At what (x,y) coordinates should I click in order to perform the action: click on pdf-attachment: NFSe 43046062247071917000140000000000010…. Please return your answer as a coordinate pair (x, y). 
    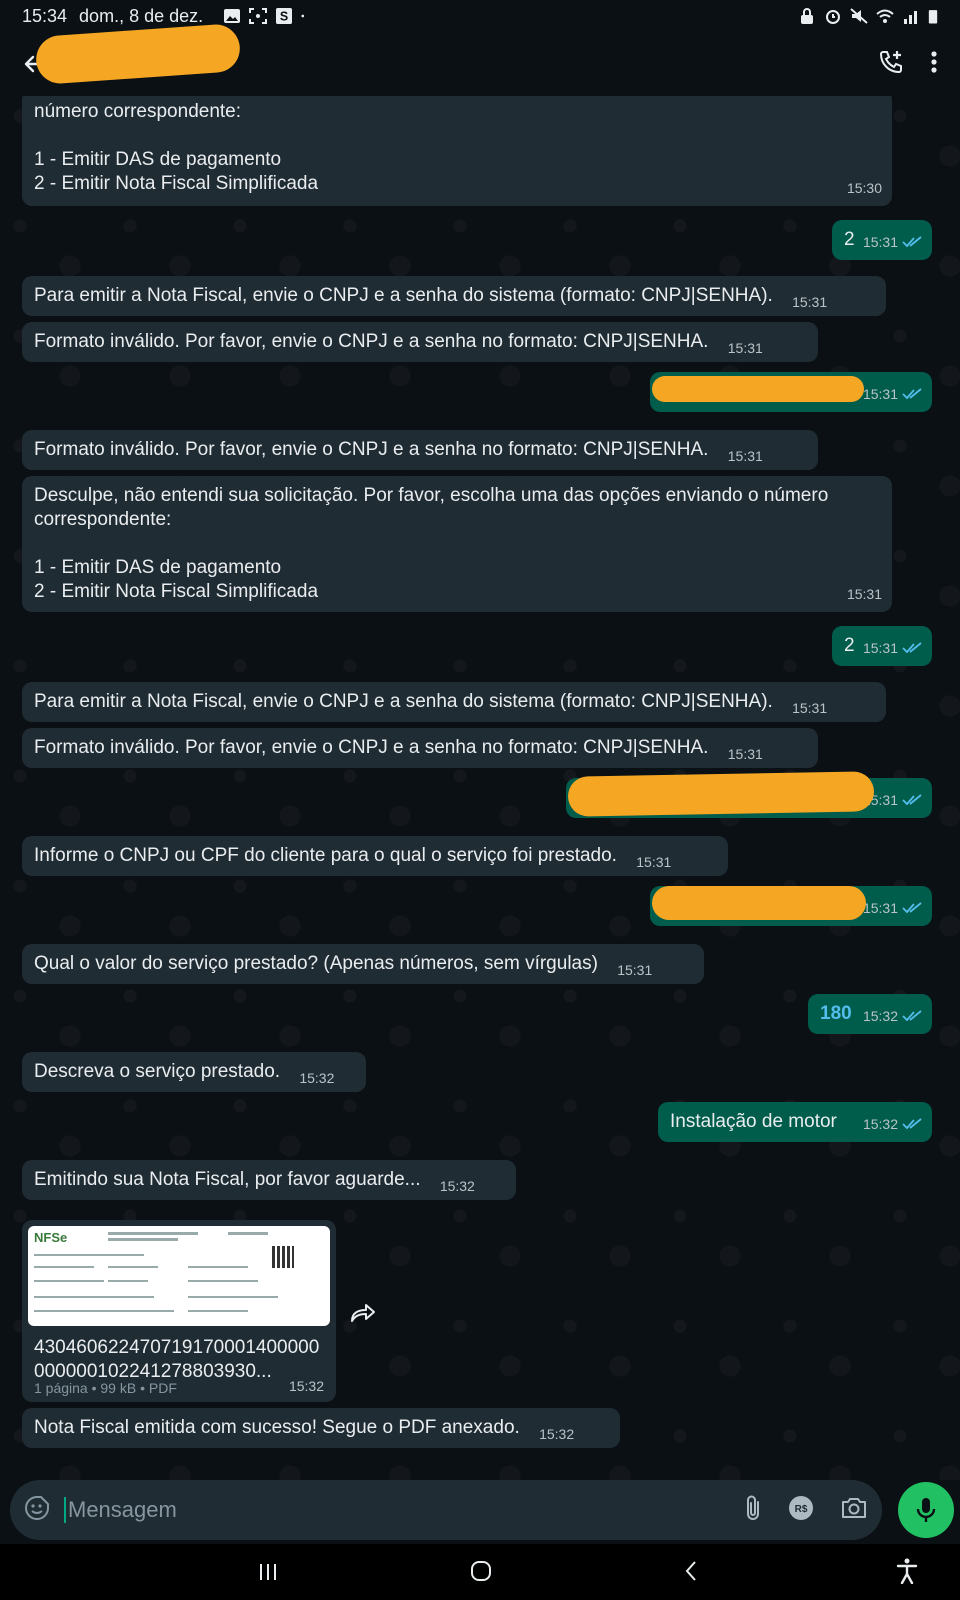
    Looking at the image, I should click on (179, 1311).